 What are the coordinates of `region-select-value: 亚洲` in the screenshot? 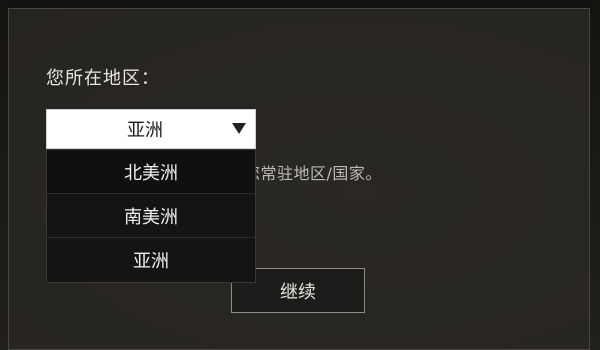 It's located at (145, 130).